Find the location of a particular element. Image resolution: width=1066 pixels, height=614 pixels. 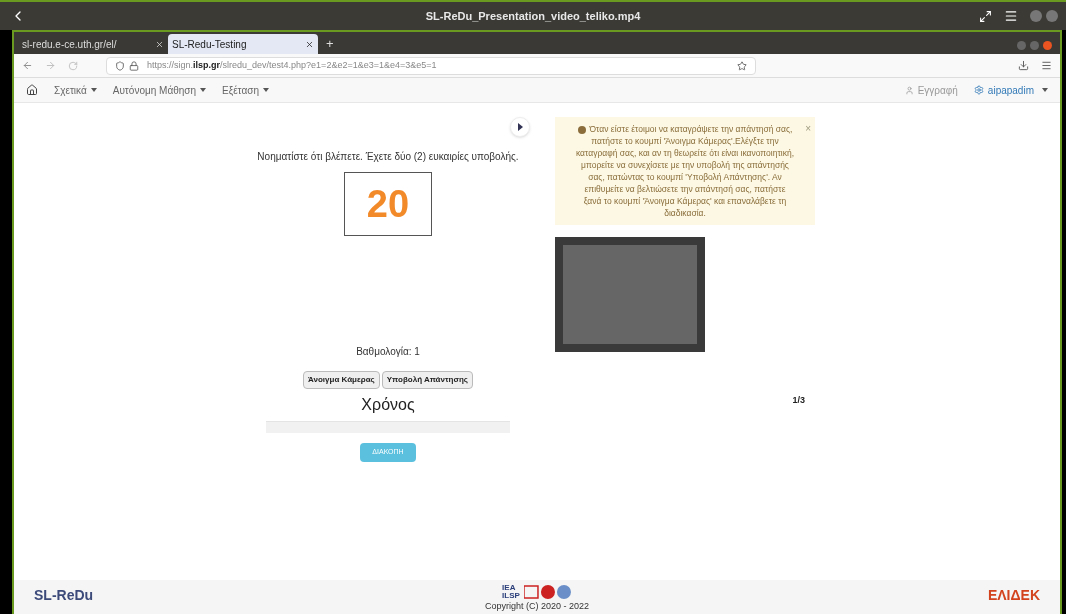

download-icon is located at coordinates (1023, 65).